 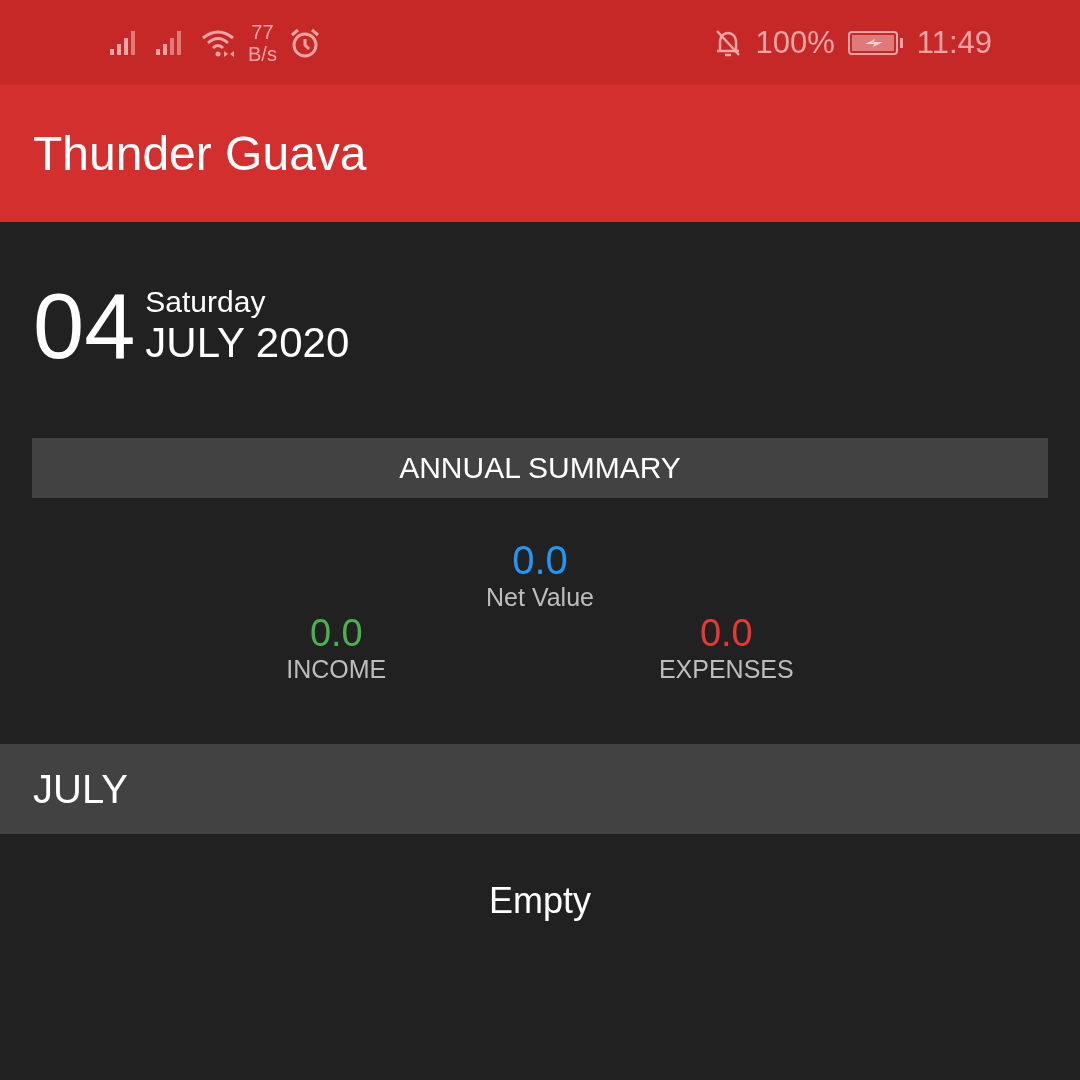 I want to click on network-speed: 77, so click(x=262, y=31).